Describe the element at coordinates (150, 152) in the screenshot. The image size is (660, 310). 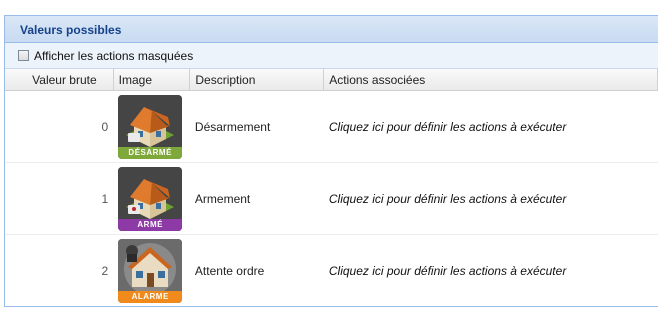
I see `status-badge: DÉSARMÉ` at that location.